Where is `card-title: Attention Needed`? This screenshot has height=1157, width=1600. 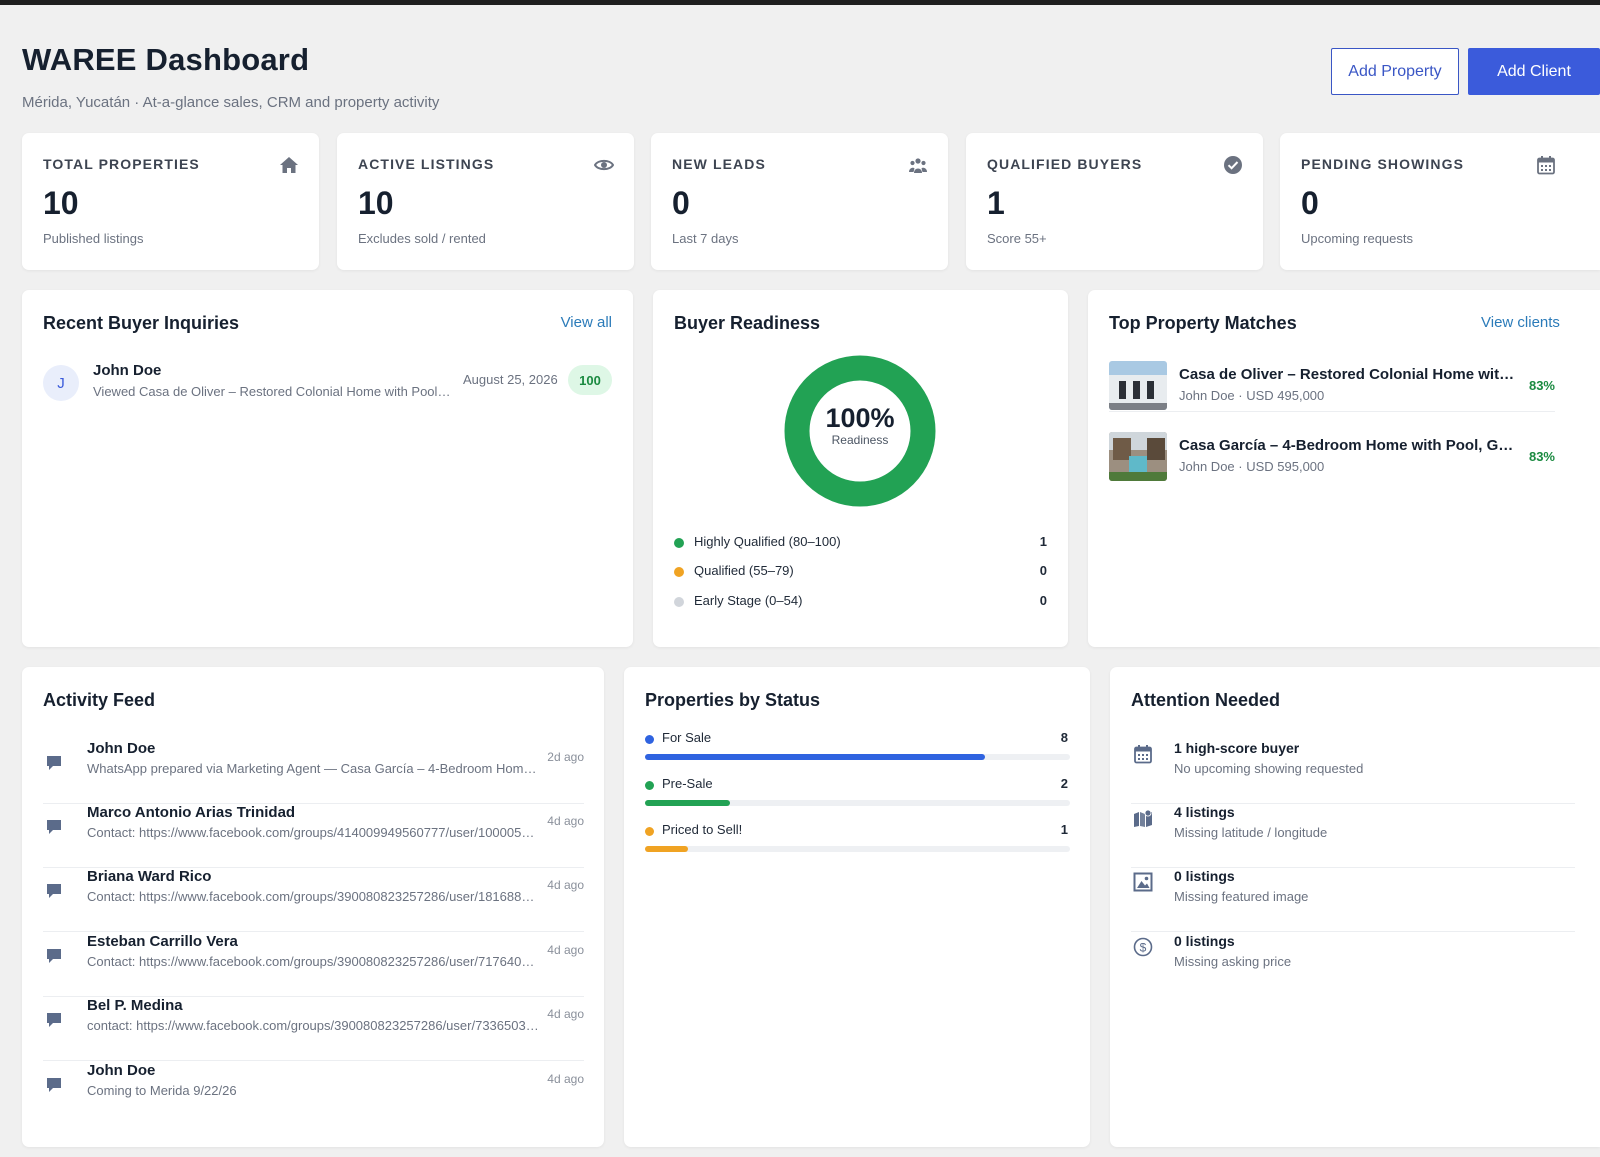
card-title: Attention Needed is located at coordinates (1206, 700).